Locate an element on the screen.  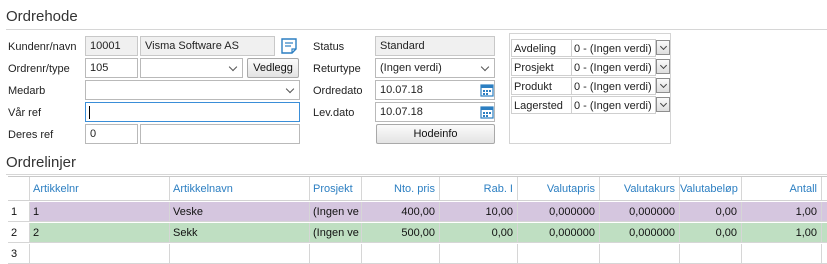
text-caret is located at coordinates (89, 112).